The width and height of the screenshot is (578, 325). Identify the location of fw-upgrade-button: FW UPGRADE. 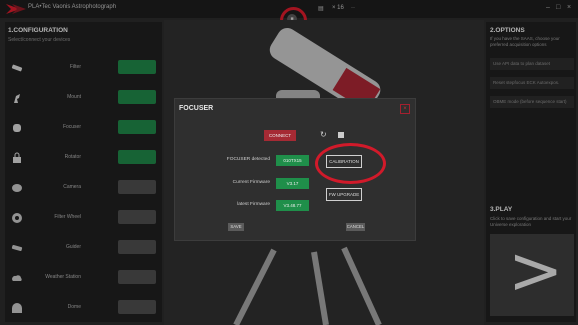
(344, 194).